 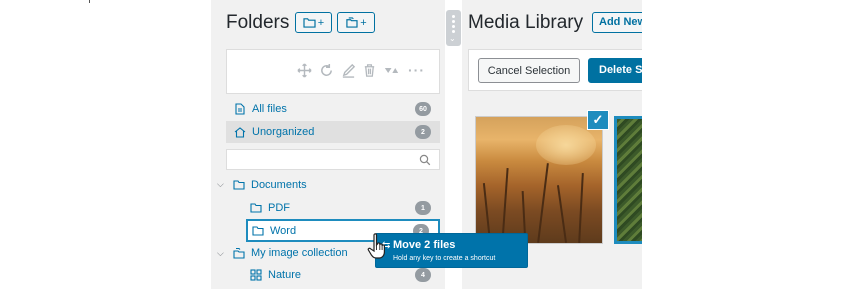 I want to click on count-badge: 2, so click(x=423, y=132).